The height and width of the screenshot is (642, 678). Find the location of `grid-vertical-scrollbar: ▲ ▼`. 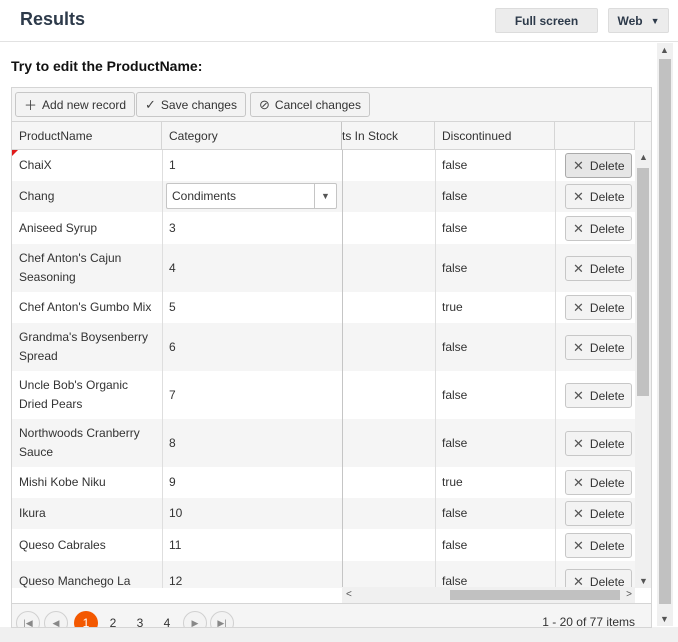

grid-vertical-scrollbar: ▲ ▼ is located at coordinates (643, 369).